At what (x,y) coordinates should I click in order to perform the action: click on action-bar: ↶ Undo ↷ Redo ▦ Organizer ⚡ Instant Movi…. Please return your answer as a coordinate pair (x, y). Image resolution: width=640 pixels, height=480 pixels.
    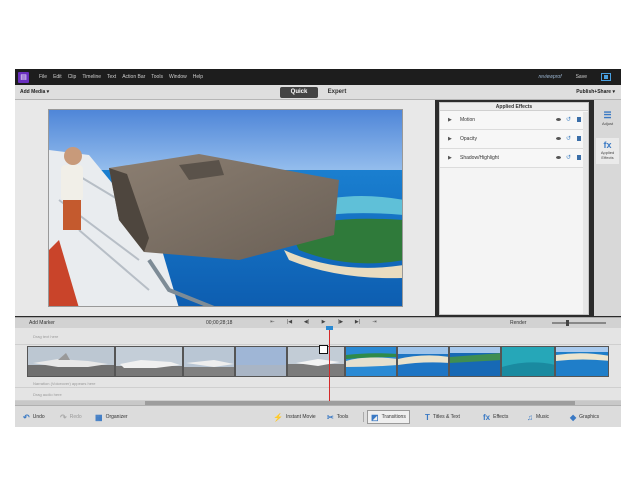
    Looking at the image, I should click on (318, 416).